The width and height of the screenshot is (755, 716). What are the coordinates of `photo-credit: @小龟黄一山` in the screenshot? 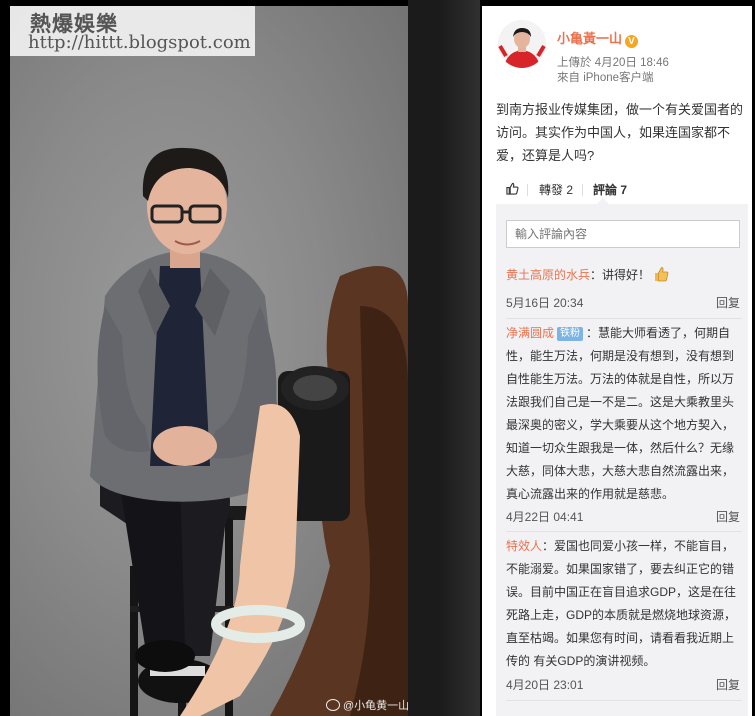 It's located at (367, 705).